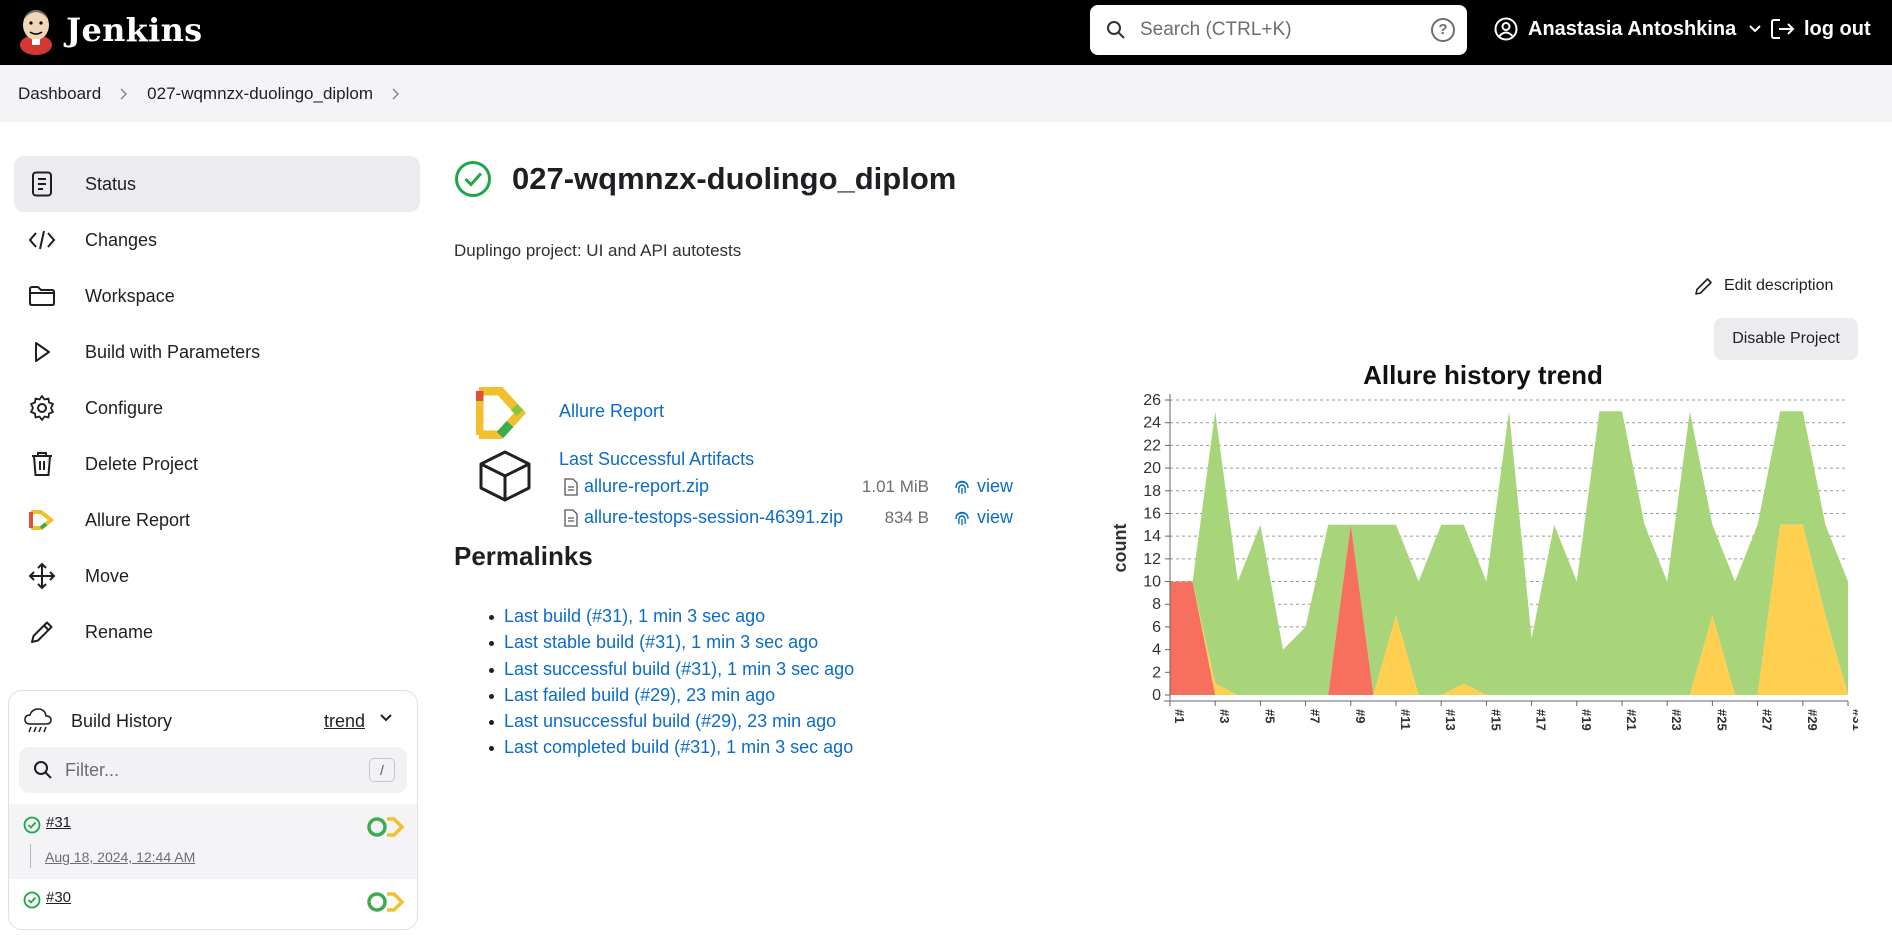  What do you see at coordinates (107, 575) in the screenshot?
I see `sidebar-item-label: Move` at bounding box center [107, 575].